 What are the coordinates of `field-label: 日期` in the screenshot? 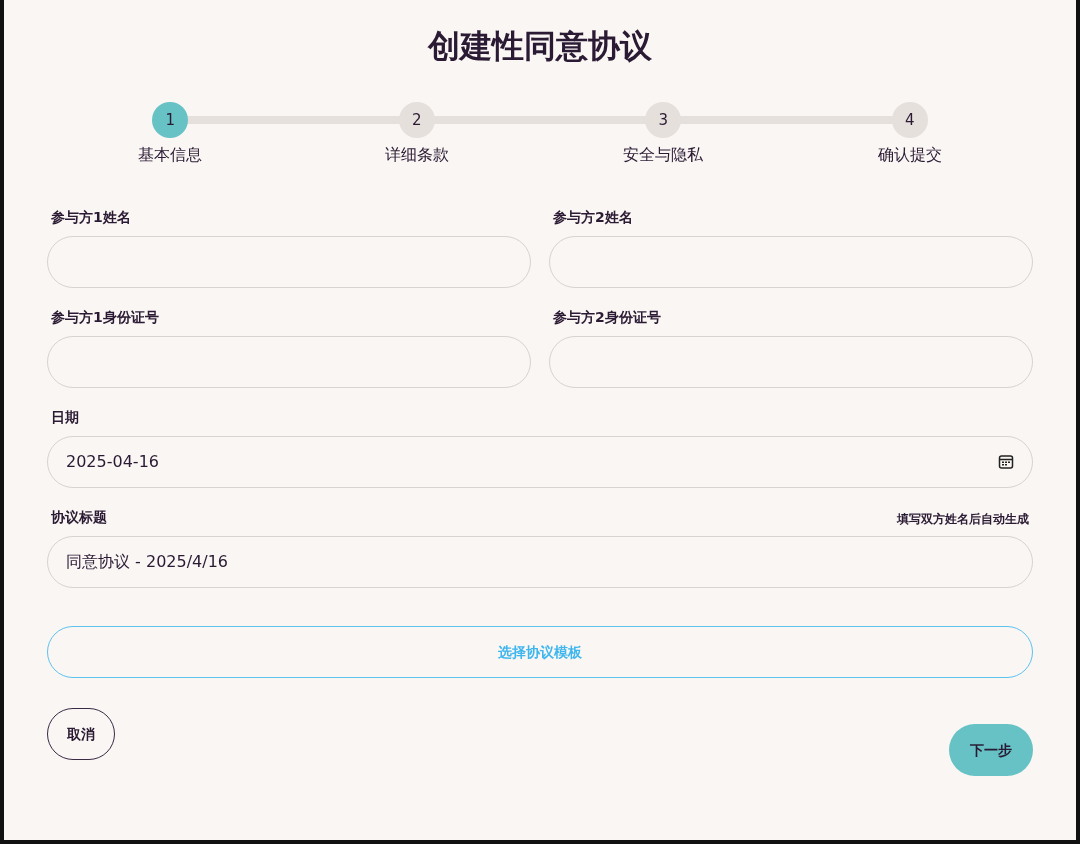 It's located at (65, 417).